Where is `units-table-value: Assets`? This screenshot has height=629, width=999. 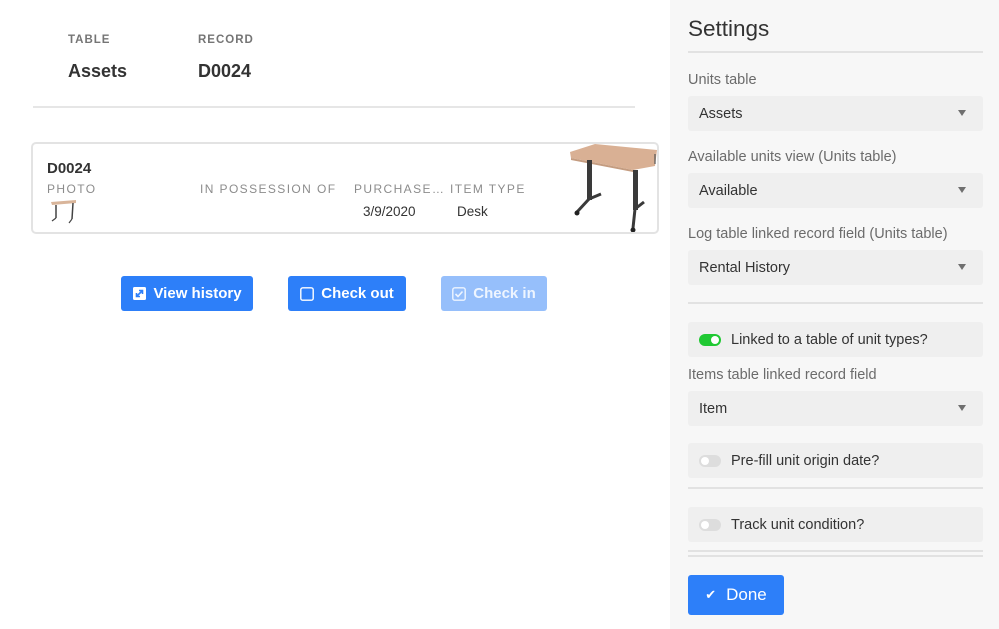
units-table-value: Assets is located at coordinates (721, 113).